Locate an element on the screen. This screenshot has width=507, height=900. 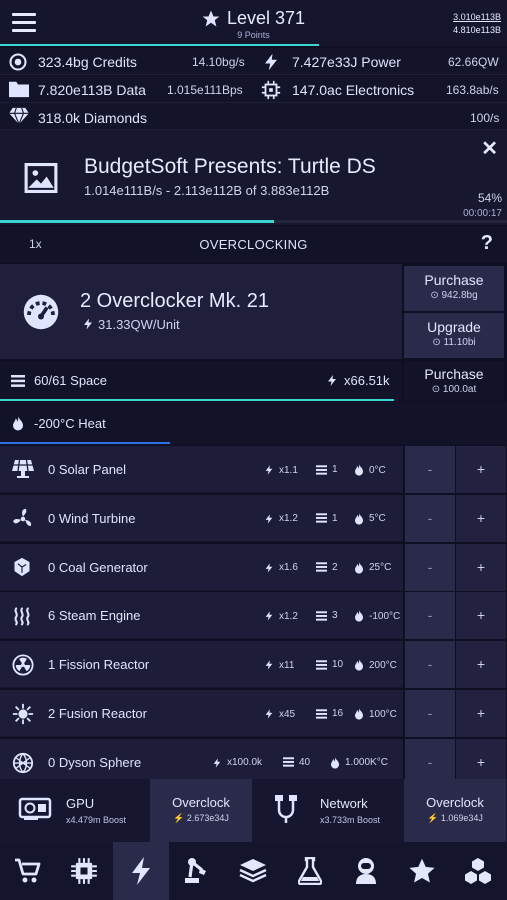
level-stat-bottom: 4.810e113B is located at coordinates (477, 30).